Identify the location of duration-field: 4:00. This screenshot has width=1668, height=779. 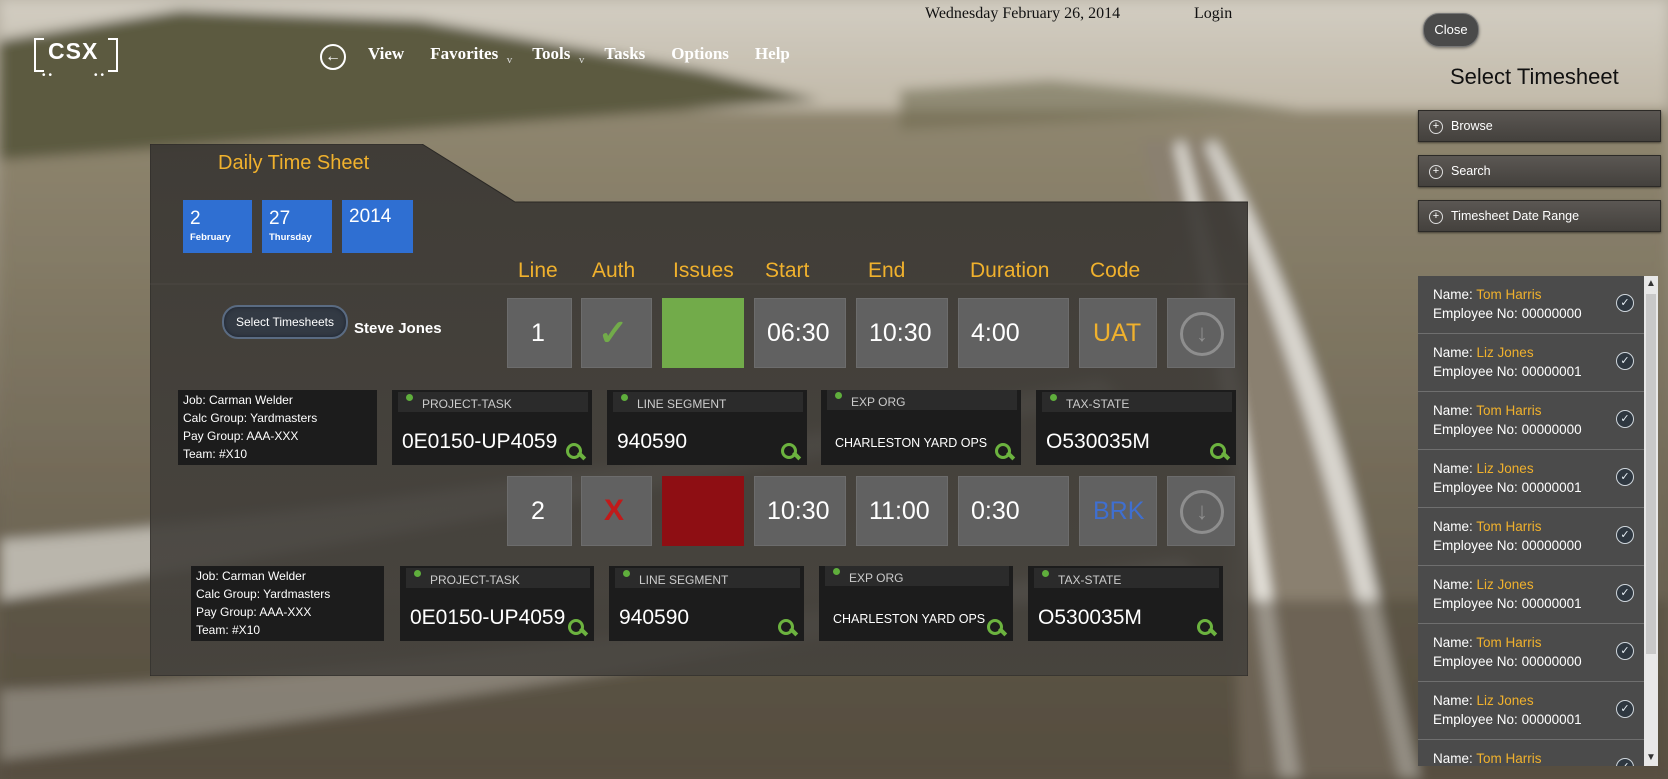
(1013, 333).